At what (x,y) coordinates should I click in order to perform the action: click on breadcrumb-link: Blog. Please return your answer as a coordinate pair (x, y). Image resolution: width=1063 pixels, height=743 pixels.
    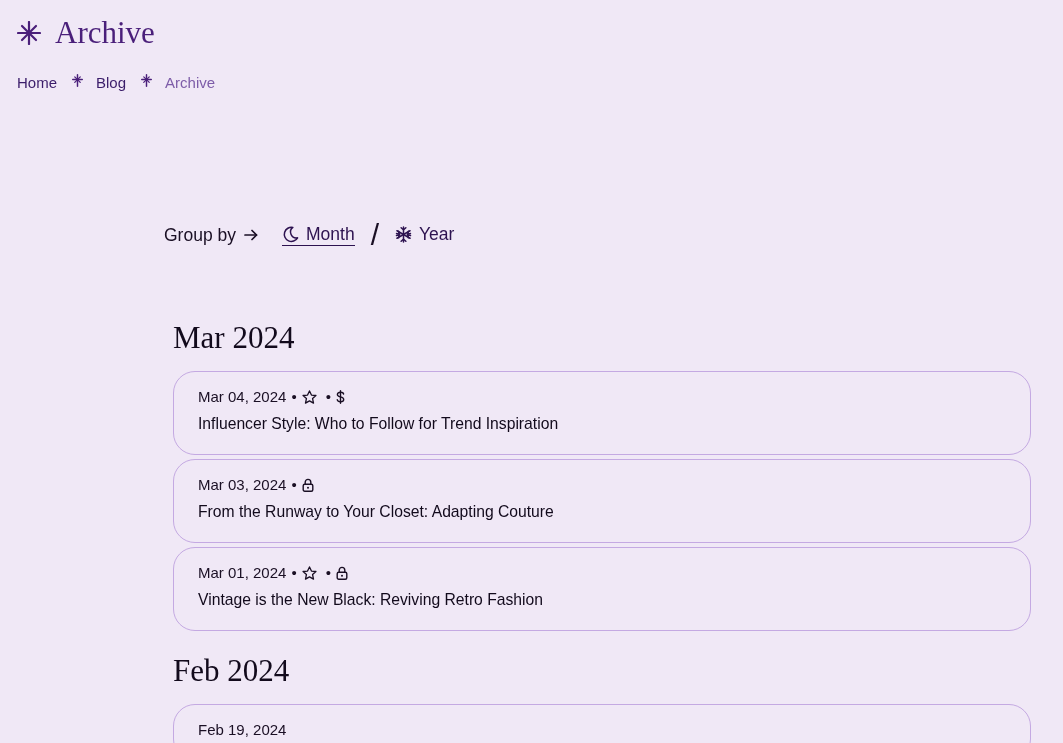
    Looking at the image, I should click on (111, 83).